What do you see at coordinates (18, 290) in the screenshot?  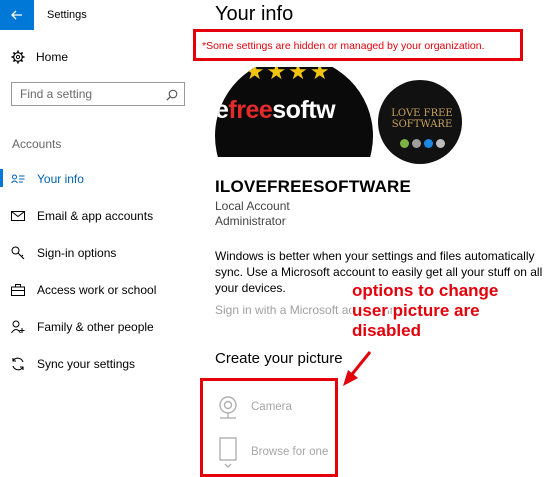 I see `briefcase-icon` at bounding box center [18, 290].